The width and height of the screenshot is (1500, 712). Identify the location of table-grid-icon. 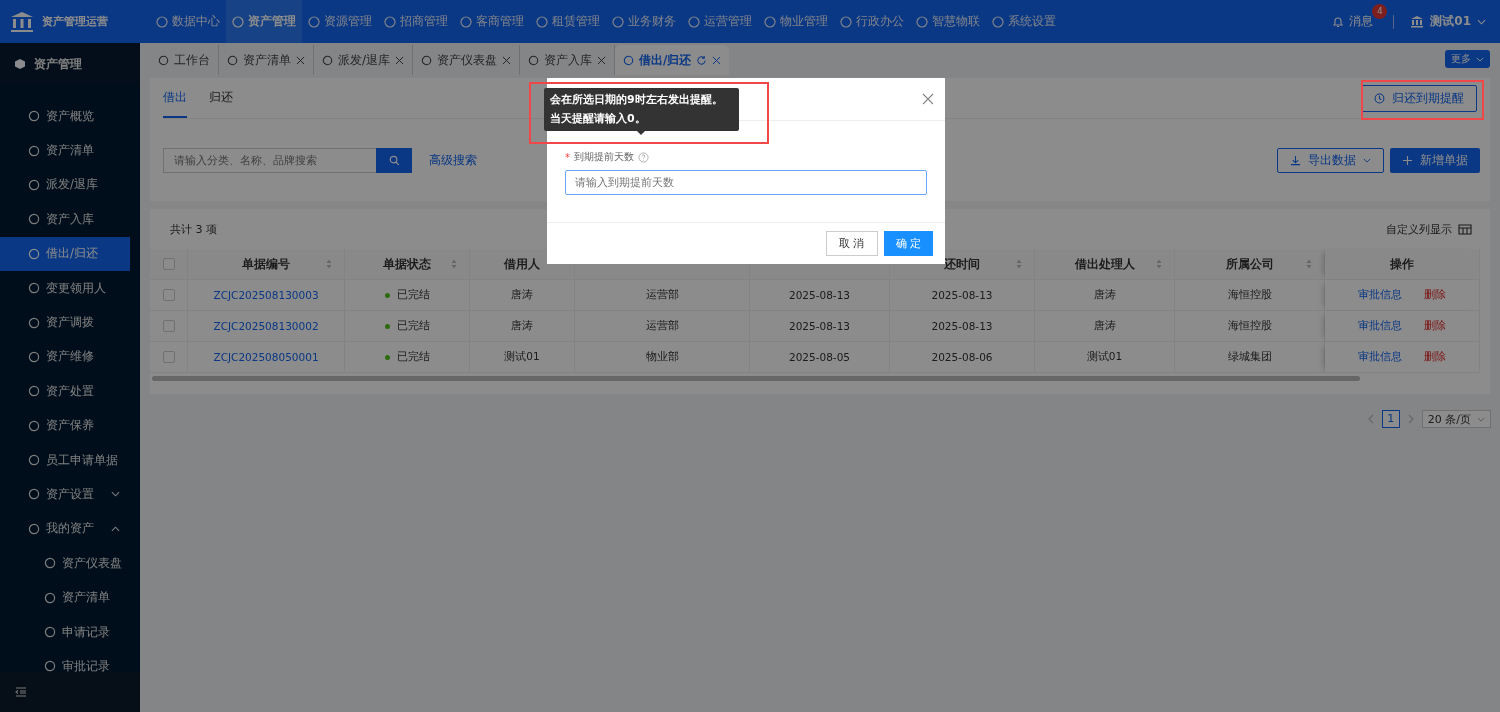
(1465, 229).